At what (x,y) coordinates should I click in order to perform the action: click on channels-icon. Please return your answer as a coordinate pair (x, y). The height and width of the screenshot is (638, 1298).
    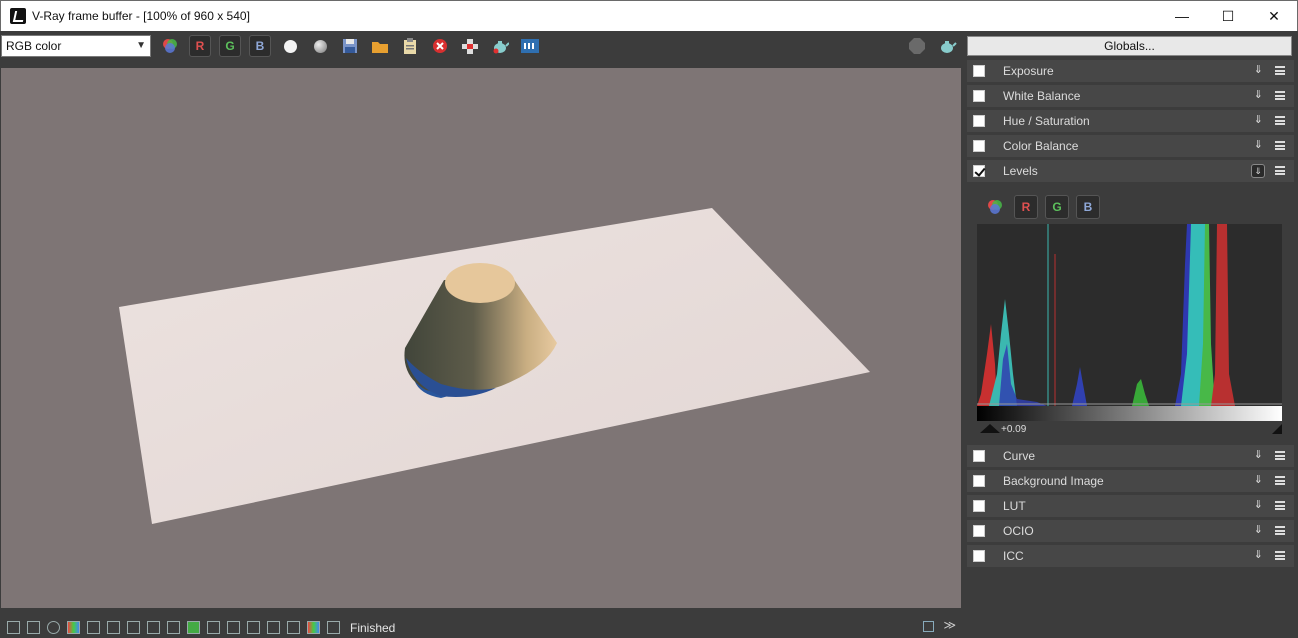
    Looking at the image, I should click on (313, 627).